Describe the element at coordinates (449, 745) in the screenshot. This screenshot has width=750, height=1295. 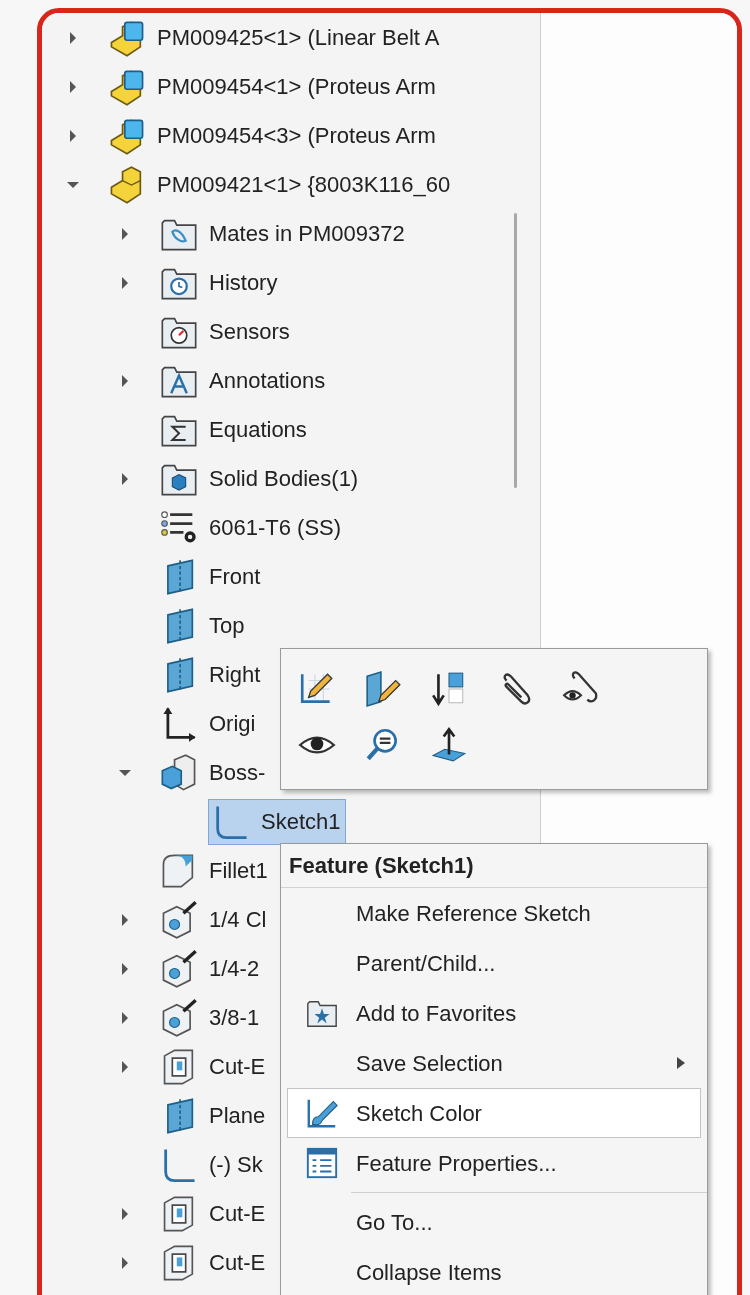
I see `arrow-plane-icon` at that location.